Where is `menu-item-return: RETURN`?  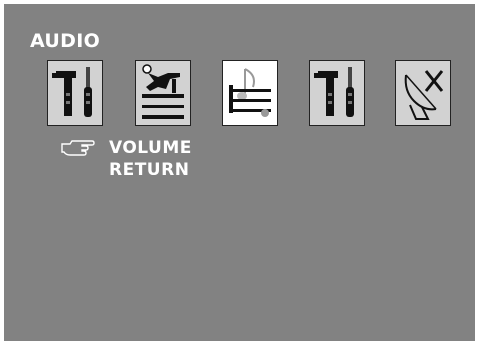
menu-item-return: RETURN is located at coordinates (150, 170).